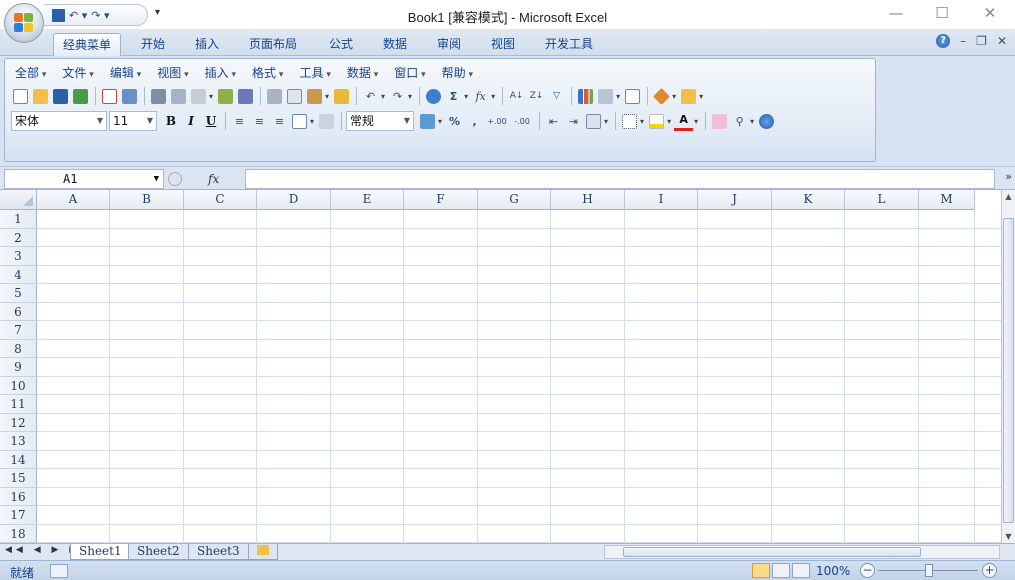 The height and width of the screenshot is (580, 1015). Describe the element at coordinates (40, 96) in the screenshot. I see `open-folder-icon` at that location.